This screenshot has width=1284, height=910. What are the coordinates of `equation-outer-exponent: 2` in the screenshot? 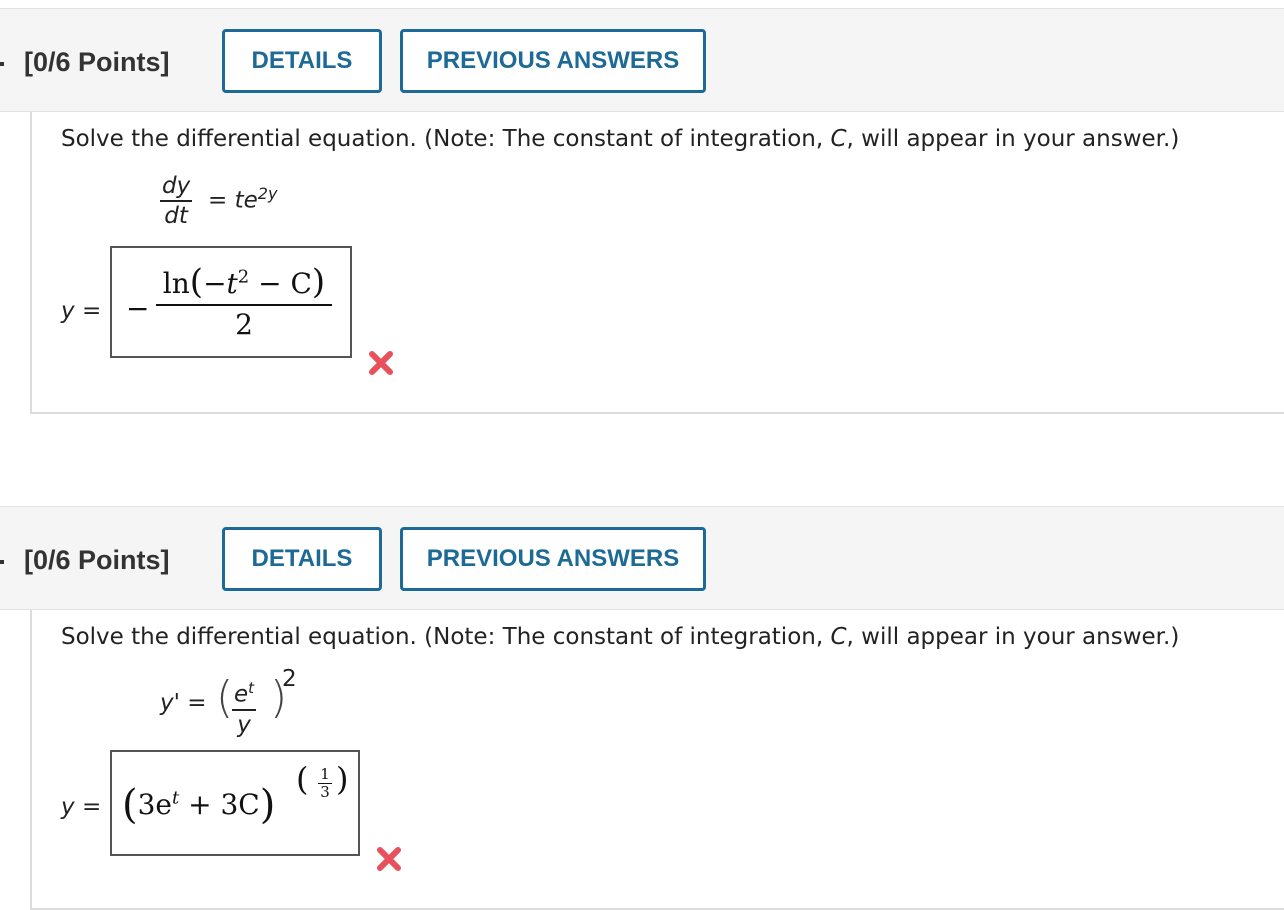 It's located at (289, 679).